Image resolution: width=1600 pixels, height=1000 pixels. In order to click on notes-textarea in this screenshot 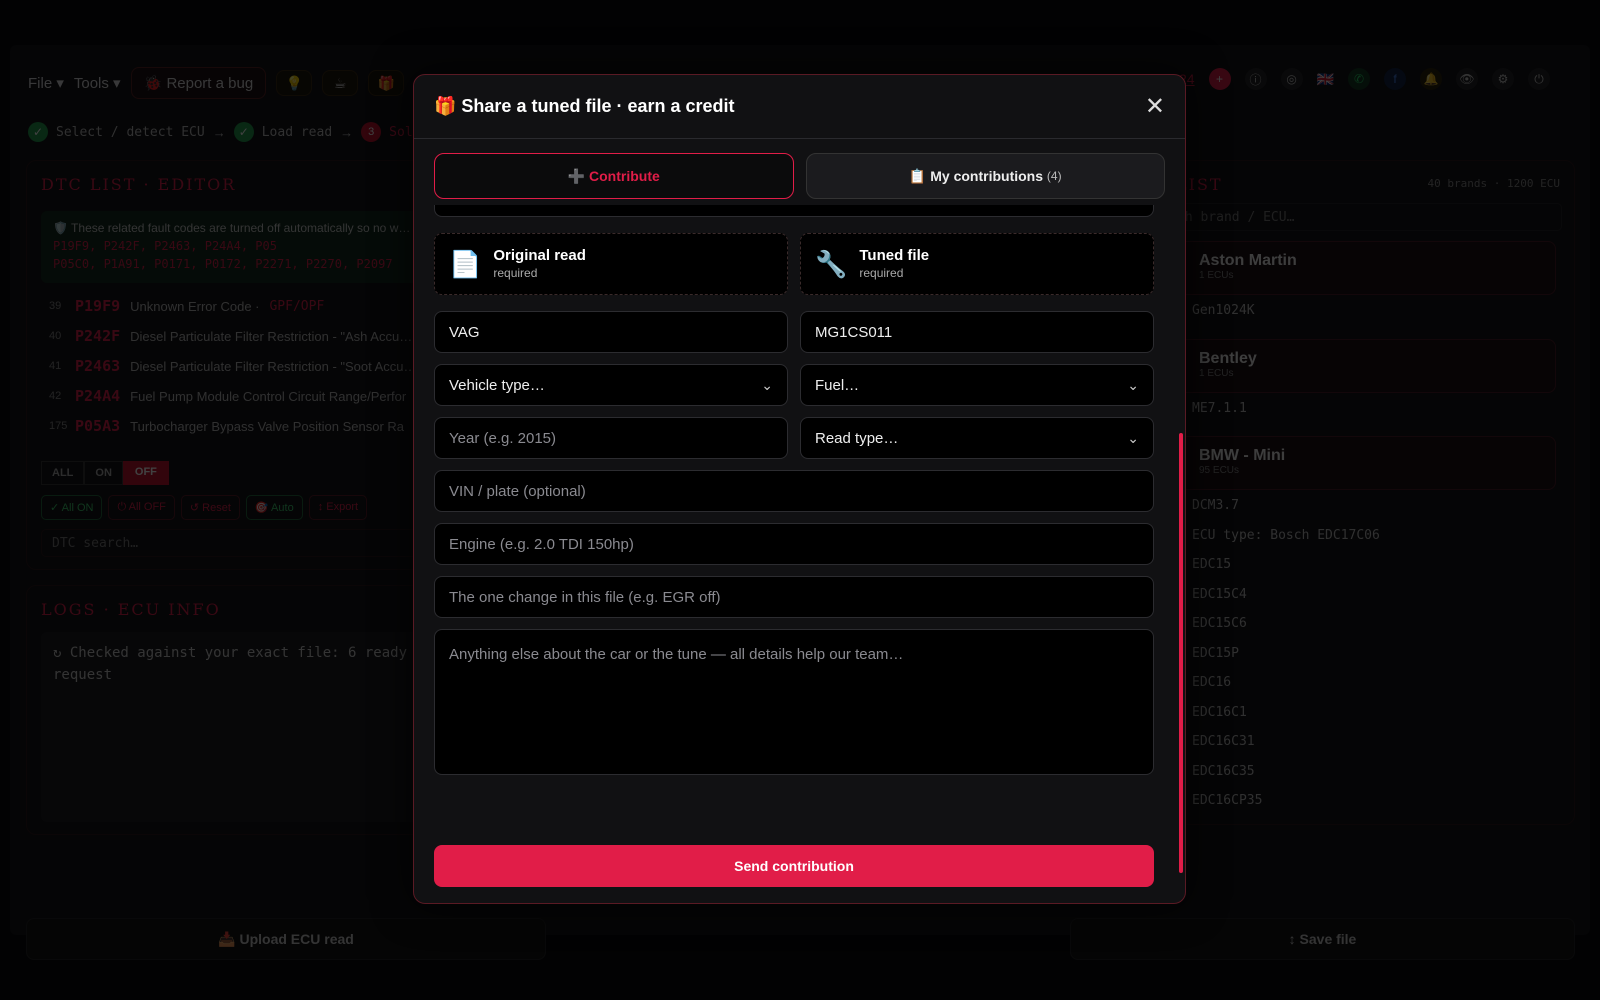, I will do `click(794, 702)`.